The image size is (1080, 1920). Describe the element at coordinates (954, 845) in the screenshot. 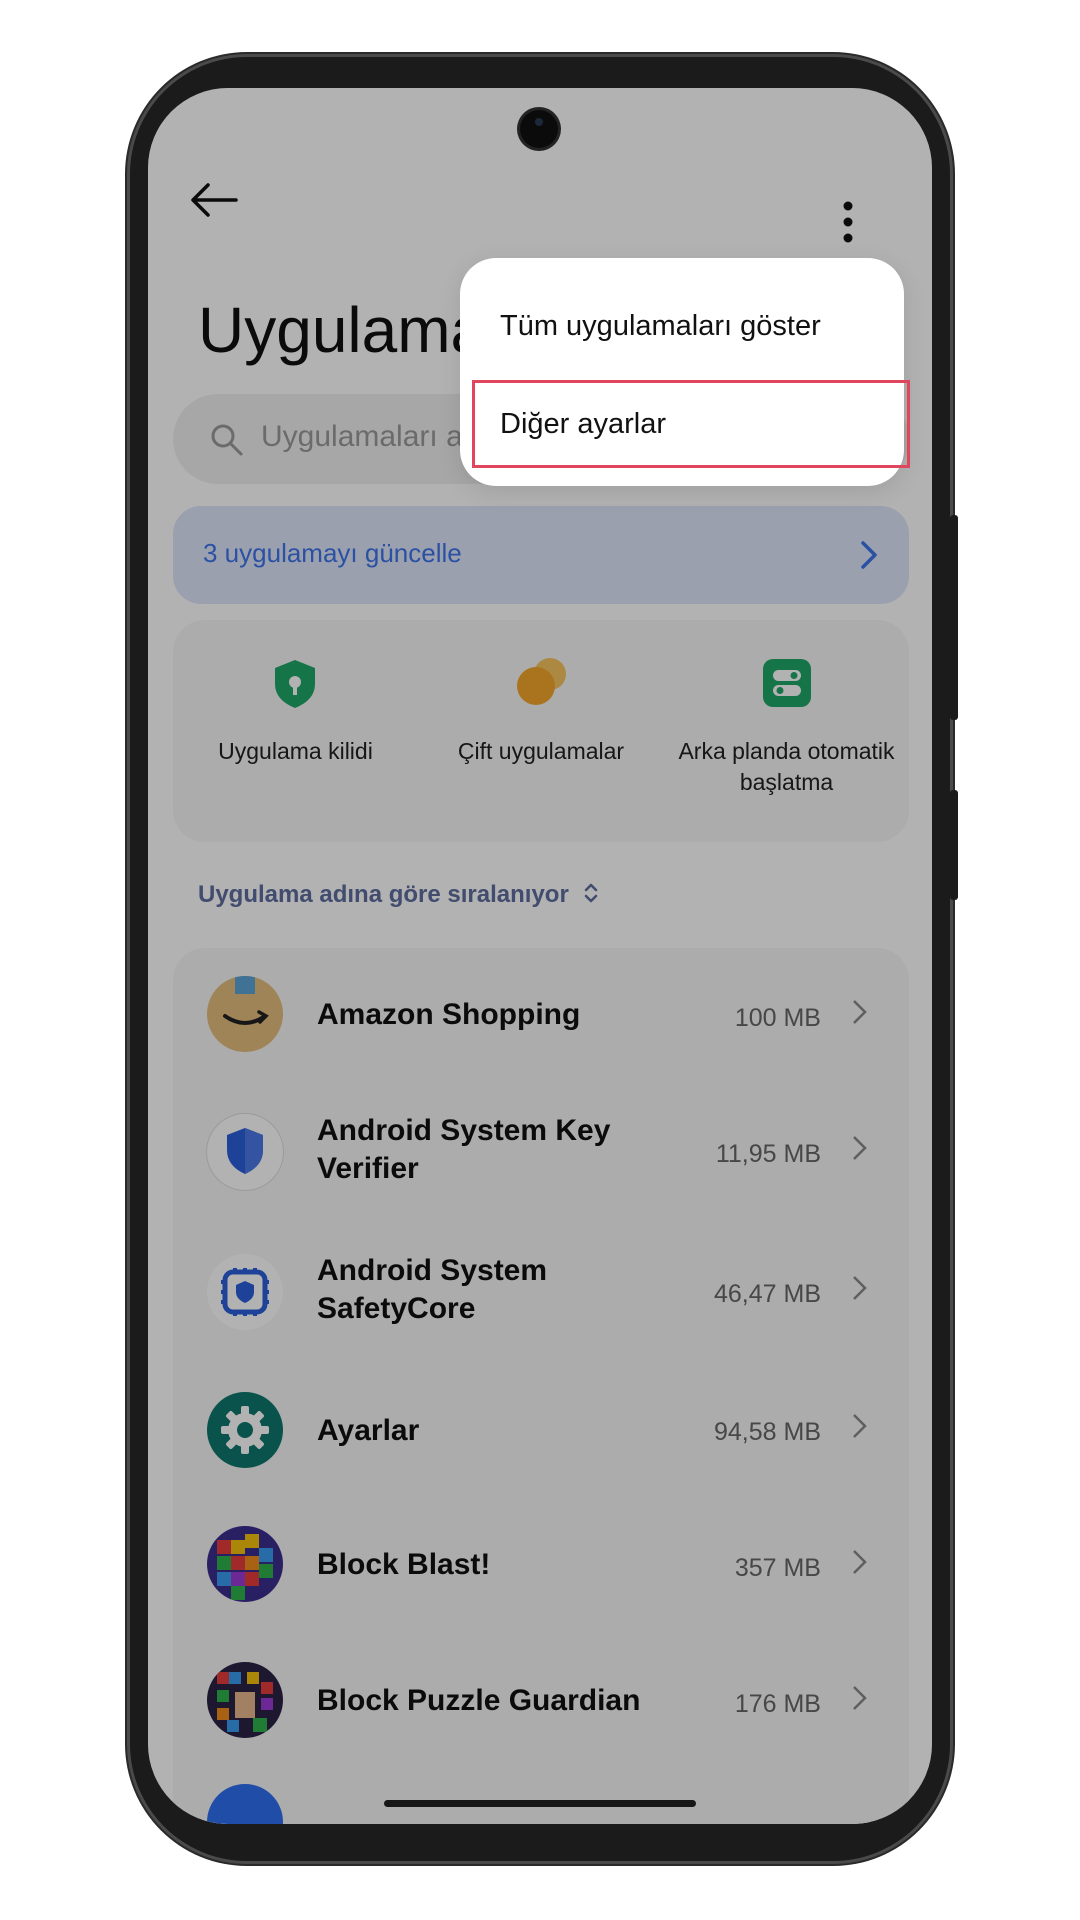

I see `power-button` at that location.